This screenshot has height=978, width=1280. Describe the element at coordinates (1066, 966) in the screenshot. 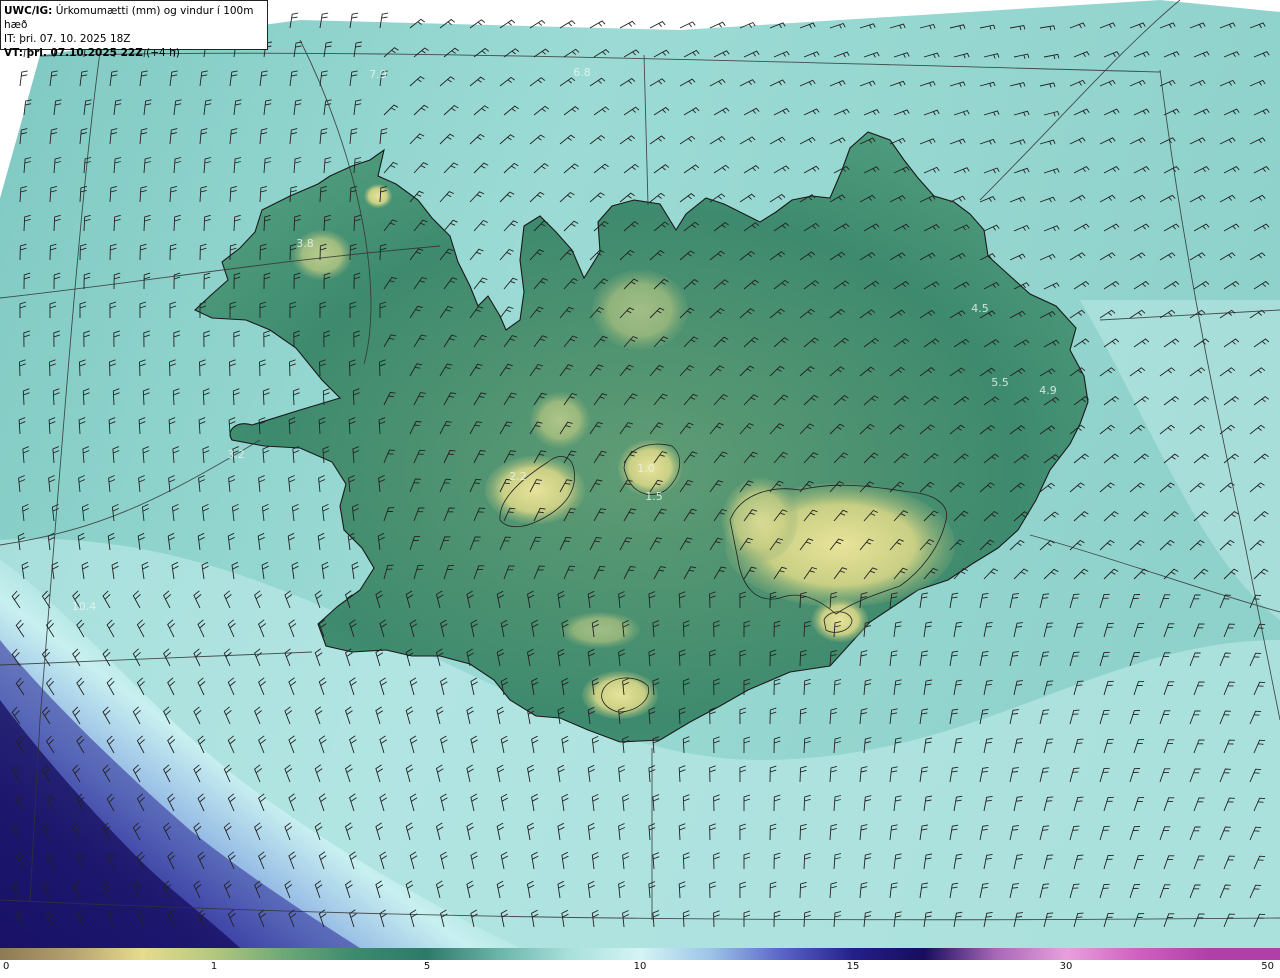

I see `colorbar-tick-label: 30` at that location.